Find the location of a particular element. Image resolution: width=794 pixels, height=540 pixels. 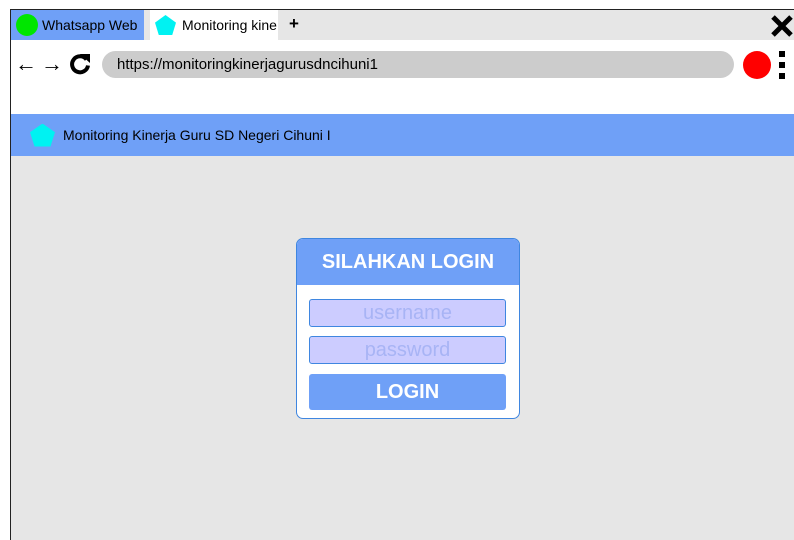

menu-icon is located at coordinates (782, 65).